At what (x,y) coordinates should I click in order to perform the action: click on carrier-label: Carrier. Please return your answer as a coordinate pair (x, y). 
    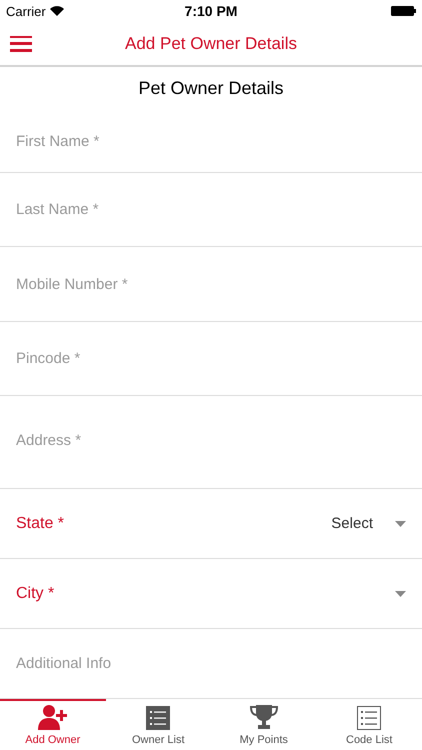
    Looking at the image, I should click on (26, 11).